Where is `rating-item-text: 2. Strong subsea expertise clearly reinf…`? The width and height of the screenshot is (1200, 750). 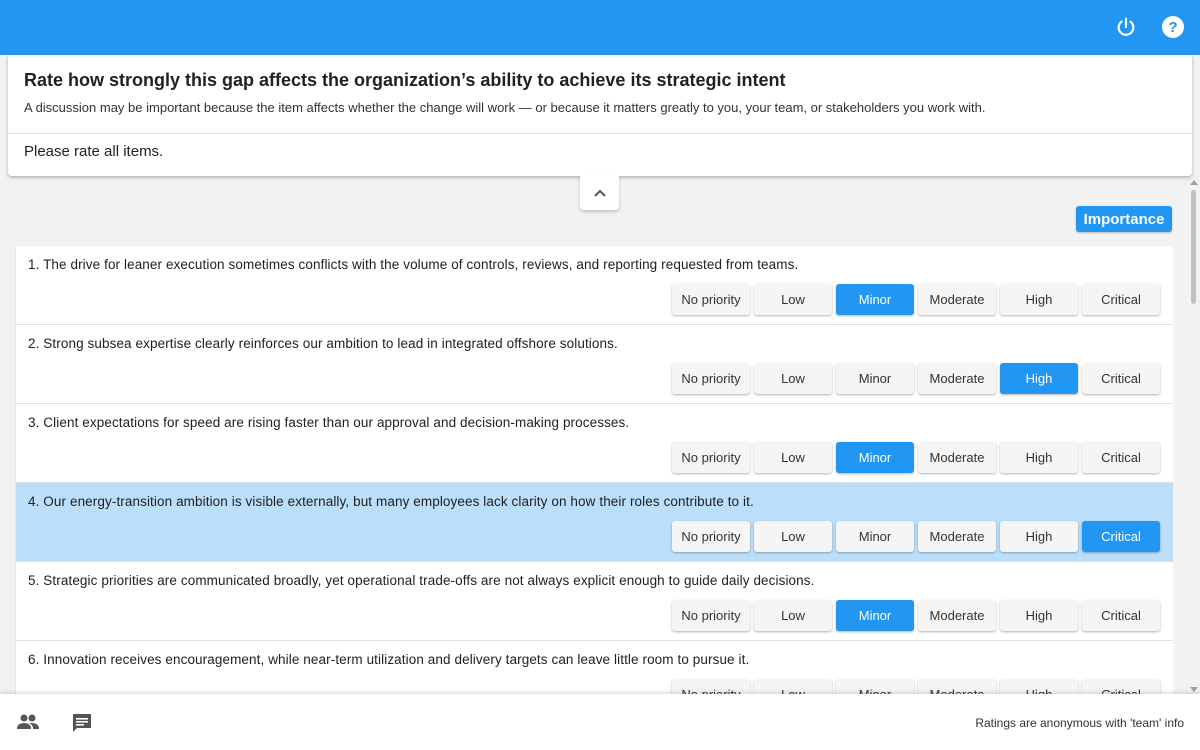
rating-item-text: 2. Strong subsea expertise clearly reinf… is located at coordinates (323, 343).